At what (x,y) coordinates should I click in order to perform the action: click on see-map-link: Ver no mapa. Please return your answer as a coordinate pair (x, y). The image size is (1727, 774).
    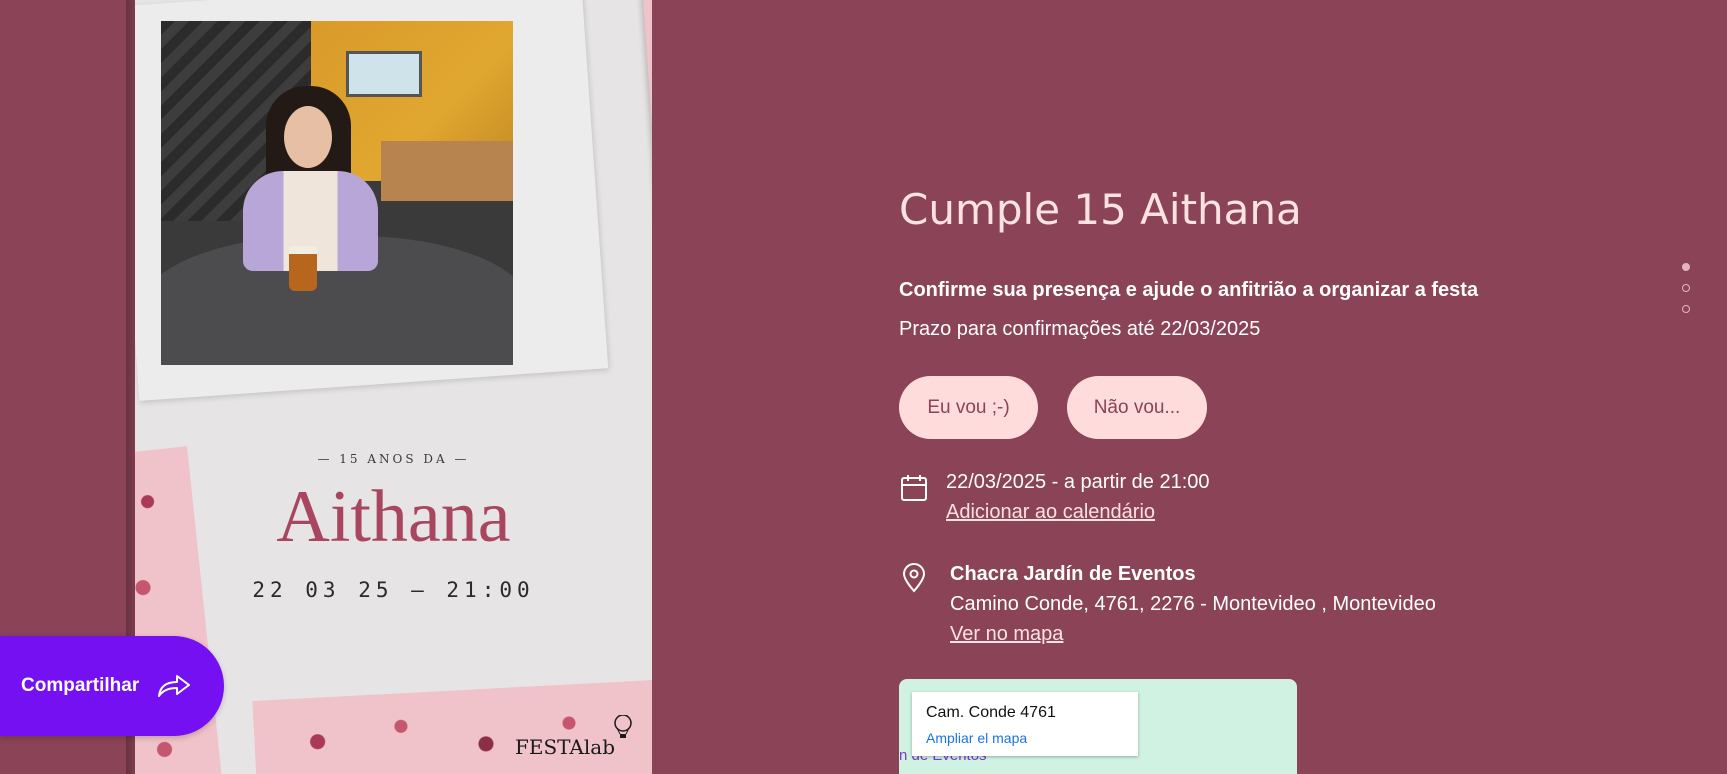
    Looking at the image, I should click on (1006, 634).